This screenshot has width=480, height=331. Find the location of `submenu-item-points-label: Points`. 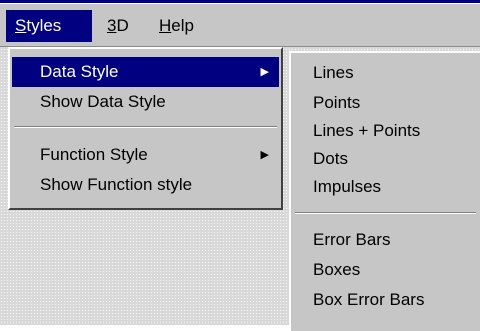

submenu-item-points-label: Points is located at coordinates (337, 102).